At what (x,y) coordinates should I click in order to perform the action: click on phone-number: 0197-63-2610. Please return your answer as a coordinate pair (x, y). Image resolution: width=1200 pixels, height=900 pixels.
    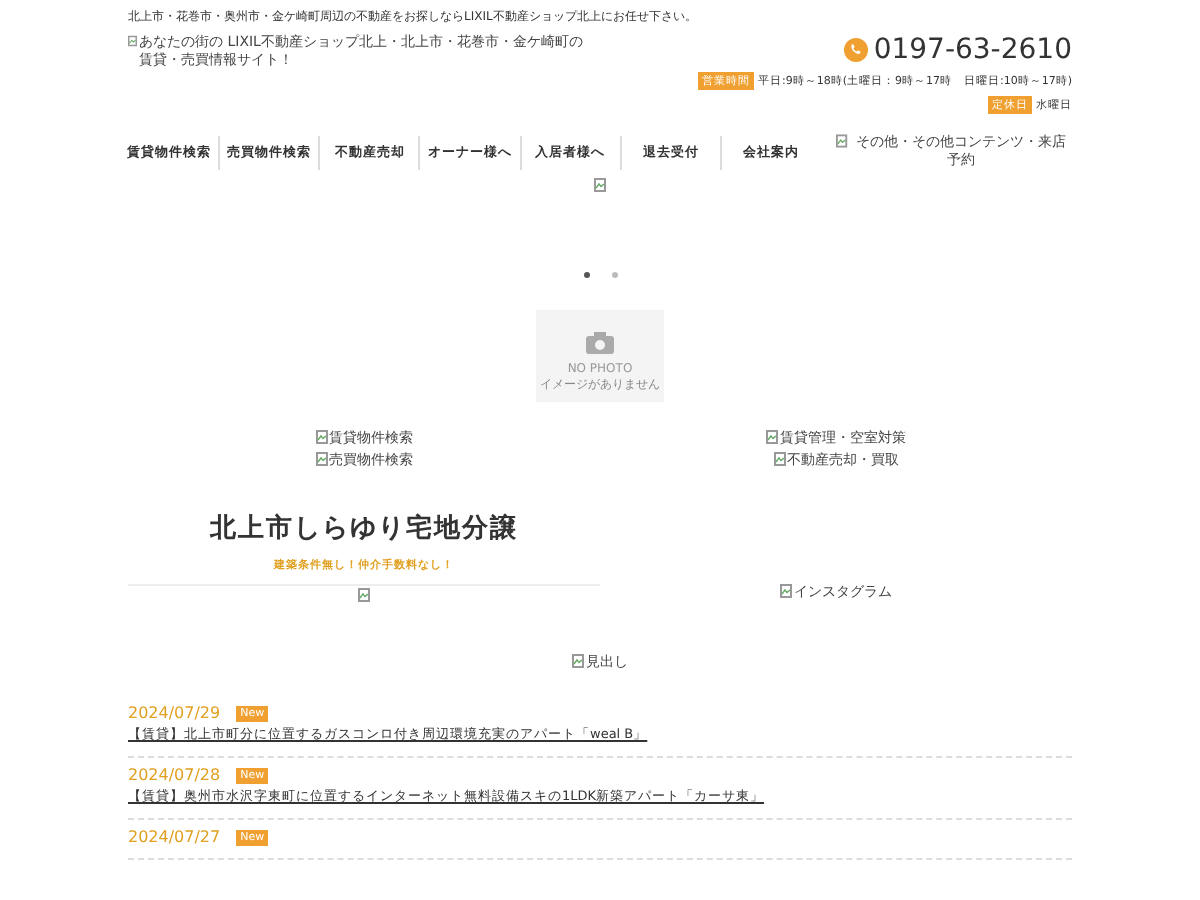
    Looking at the image, I should click on (972, 50).